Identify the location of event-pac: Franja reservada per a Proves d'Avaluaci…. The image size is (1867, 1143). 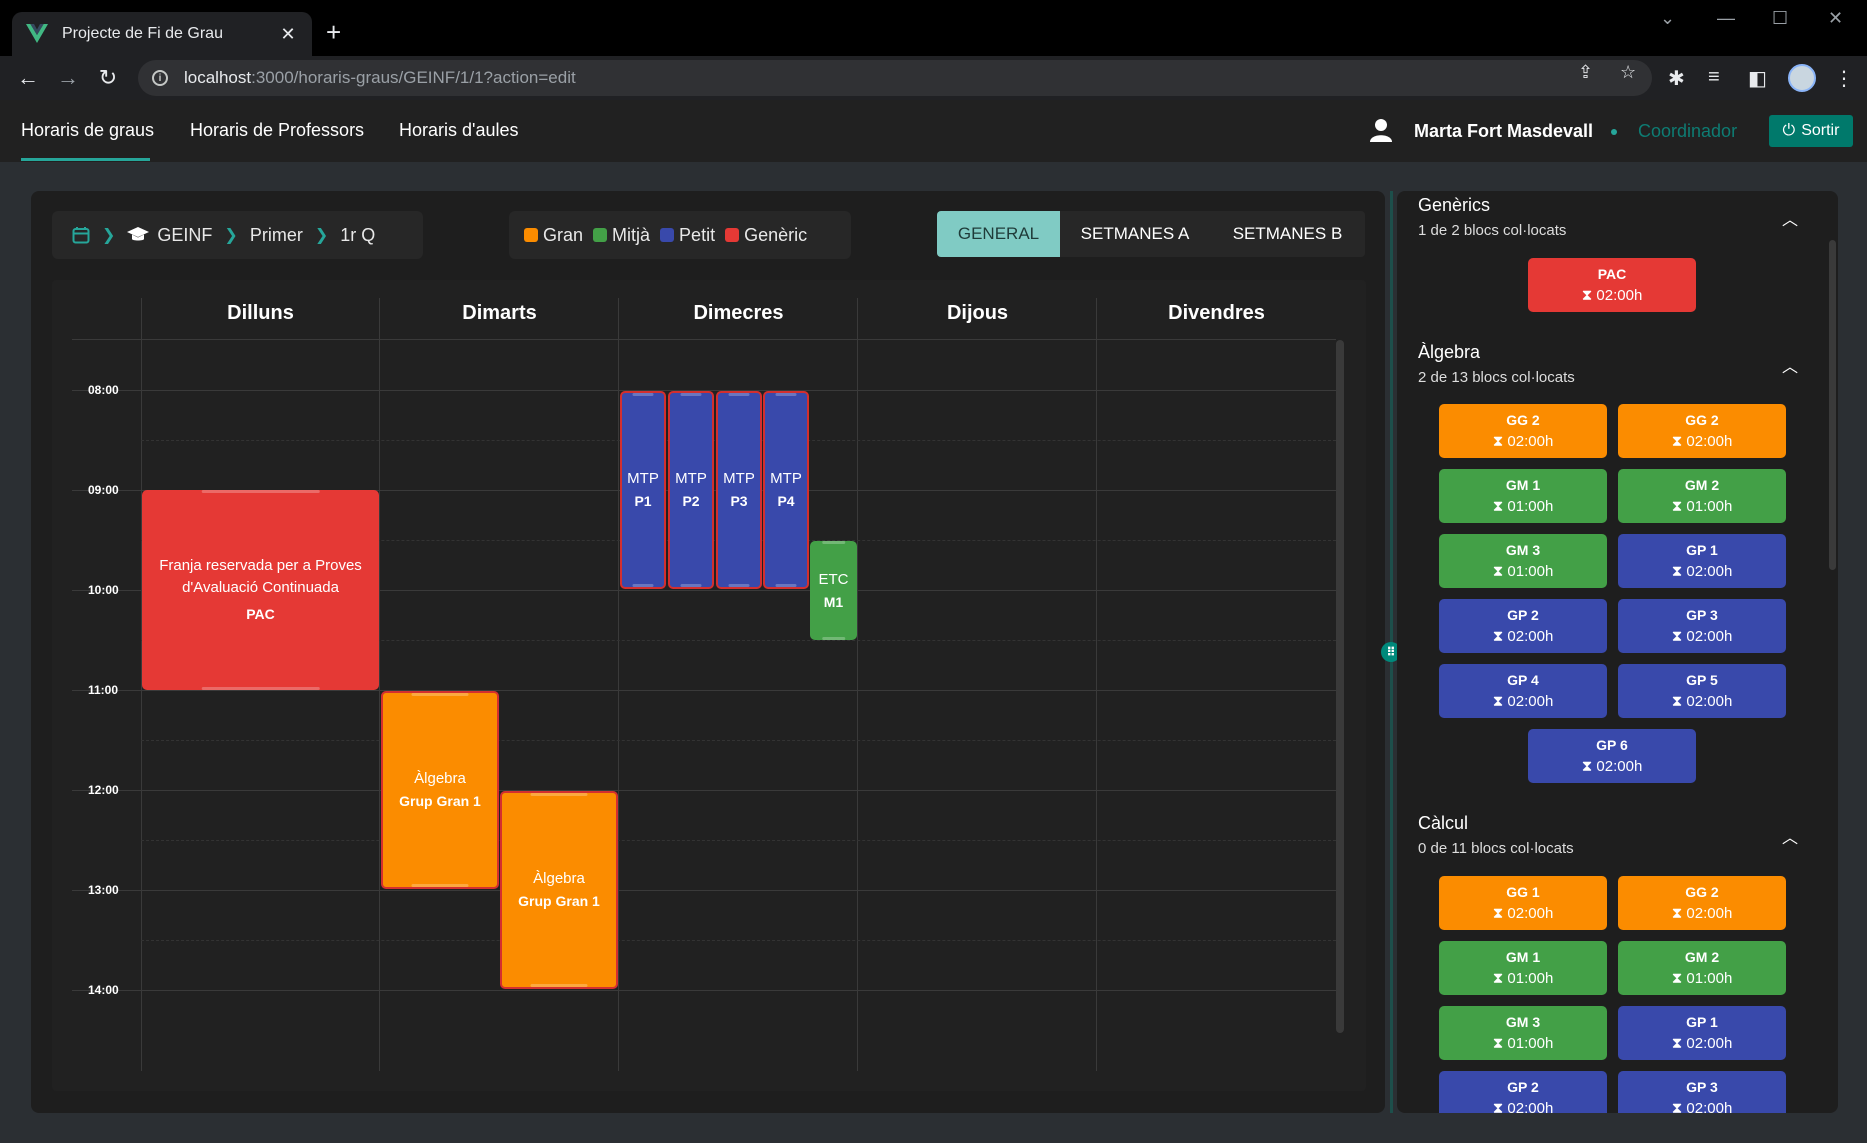
(260, 590).